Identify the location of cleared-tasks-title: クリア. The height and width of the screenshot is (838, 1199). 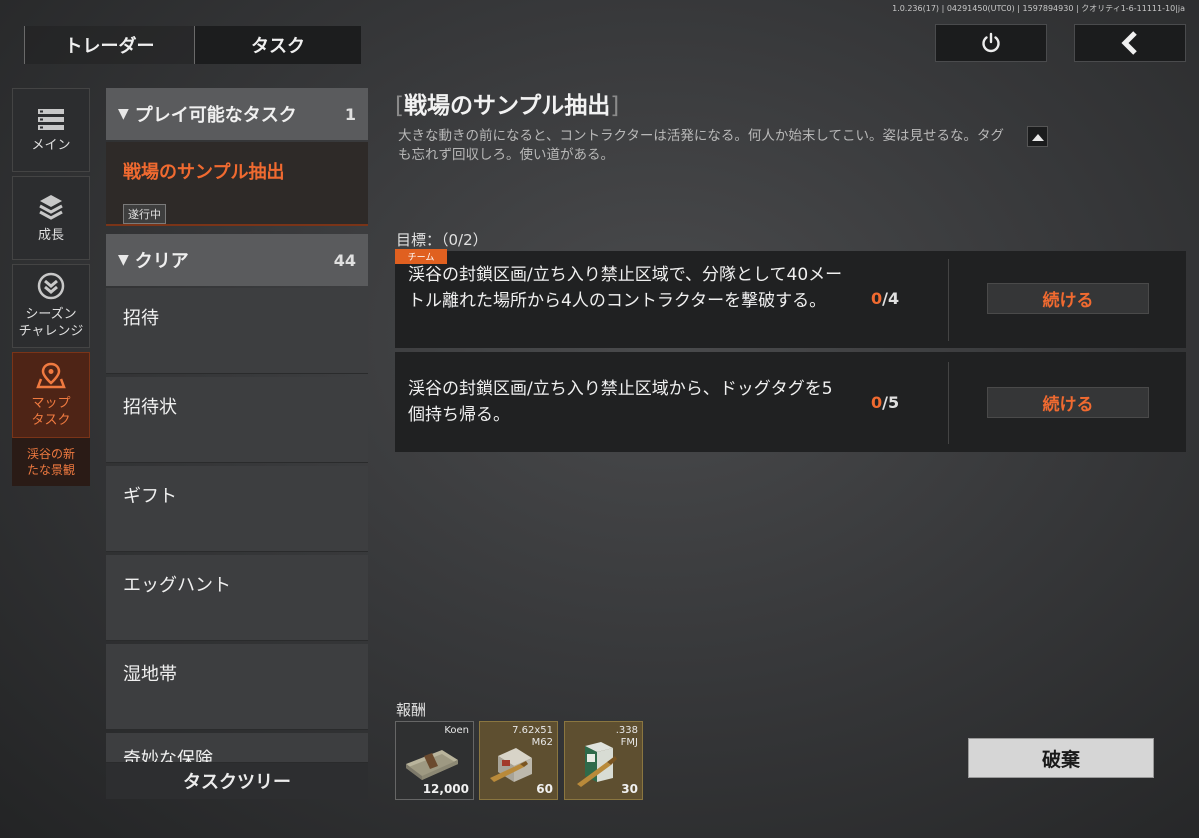
(161, 261).